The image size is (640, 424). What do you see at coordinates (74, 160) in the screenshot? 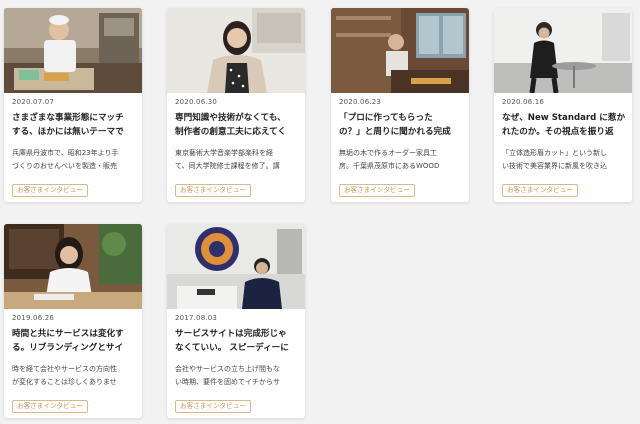
I see `card-excerpt: 兵庫県丹波市で、昭和23年より手 づくりのおせんべいを製造・販売` at bounding box center [74, 160].